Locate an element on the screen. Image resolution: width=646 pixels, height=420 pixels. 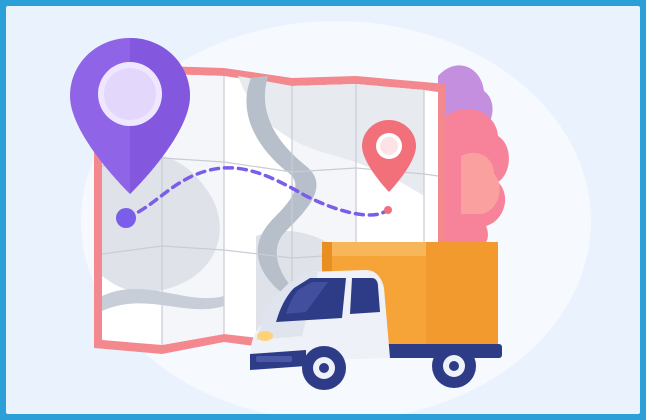
route-end-dot is located at coordinates (388, 210).